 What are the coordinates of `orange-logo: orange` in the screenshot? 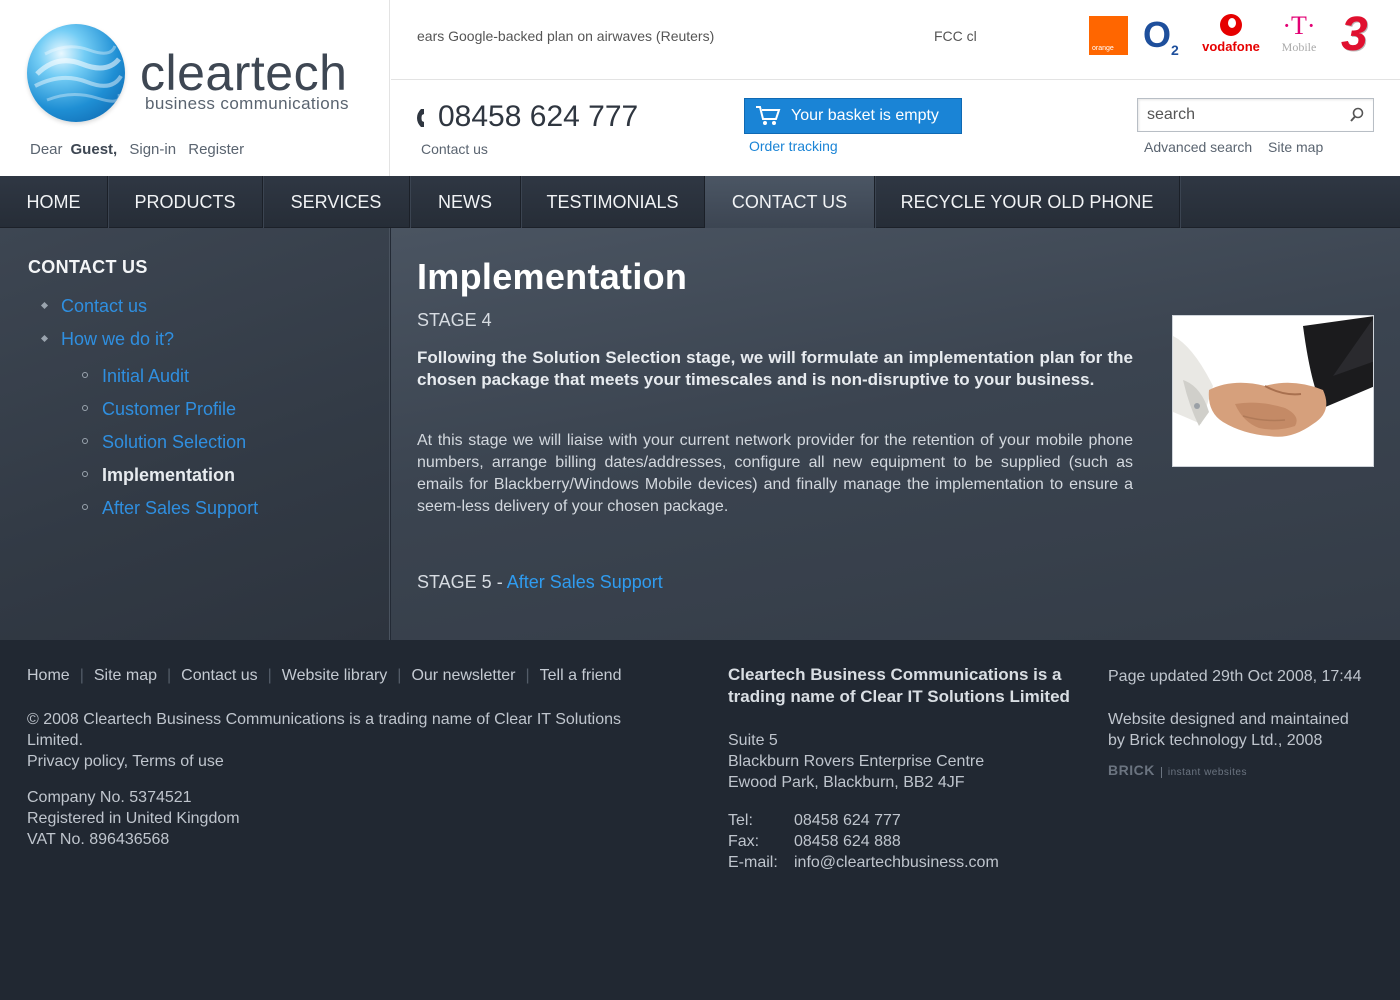 It's located at (1108, 35).